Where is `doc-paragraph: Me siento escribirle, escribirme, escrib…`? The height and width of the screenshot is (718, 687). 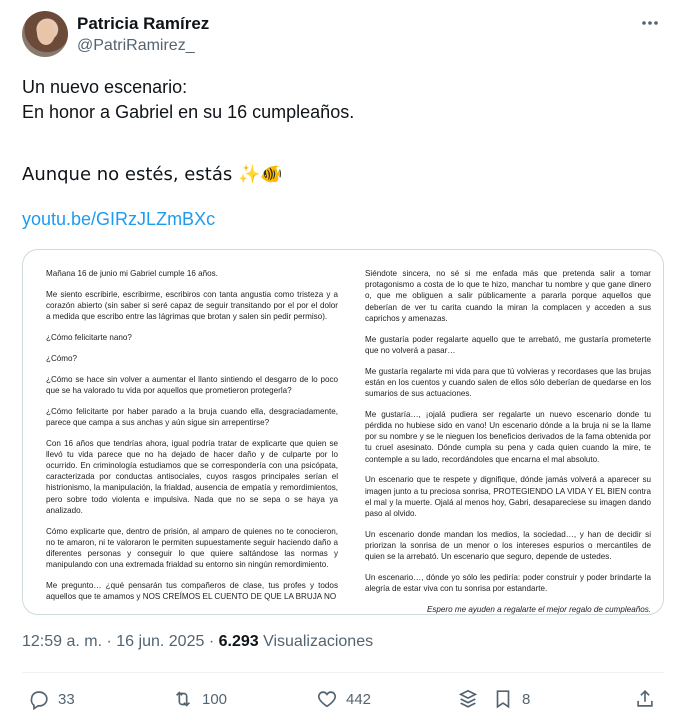
doc-paragraph: Me siento escribirle, escribirme, escrib… is located at coordinates (192, 305).